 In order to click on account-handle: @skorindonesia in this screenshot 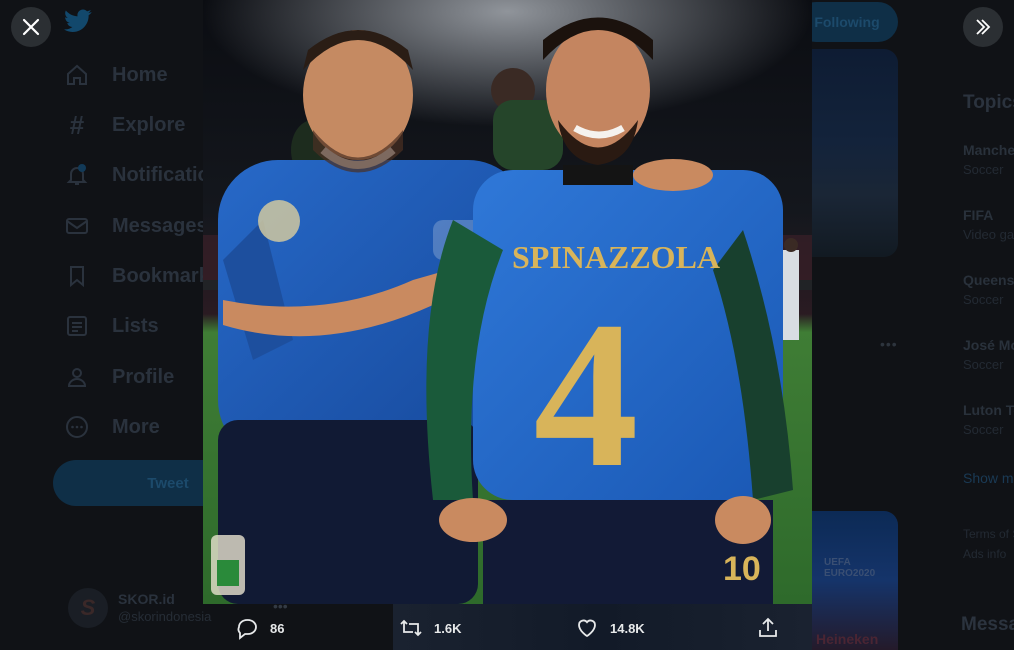, I will do `click(165, 616)`.